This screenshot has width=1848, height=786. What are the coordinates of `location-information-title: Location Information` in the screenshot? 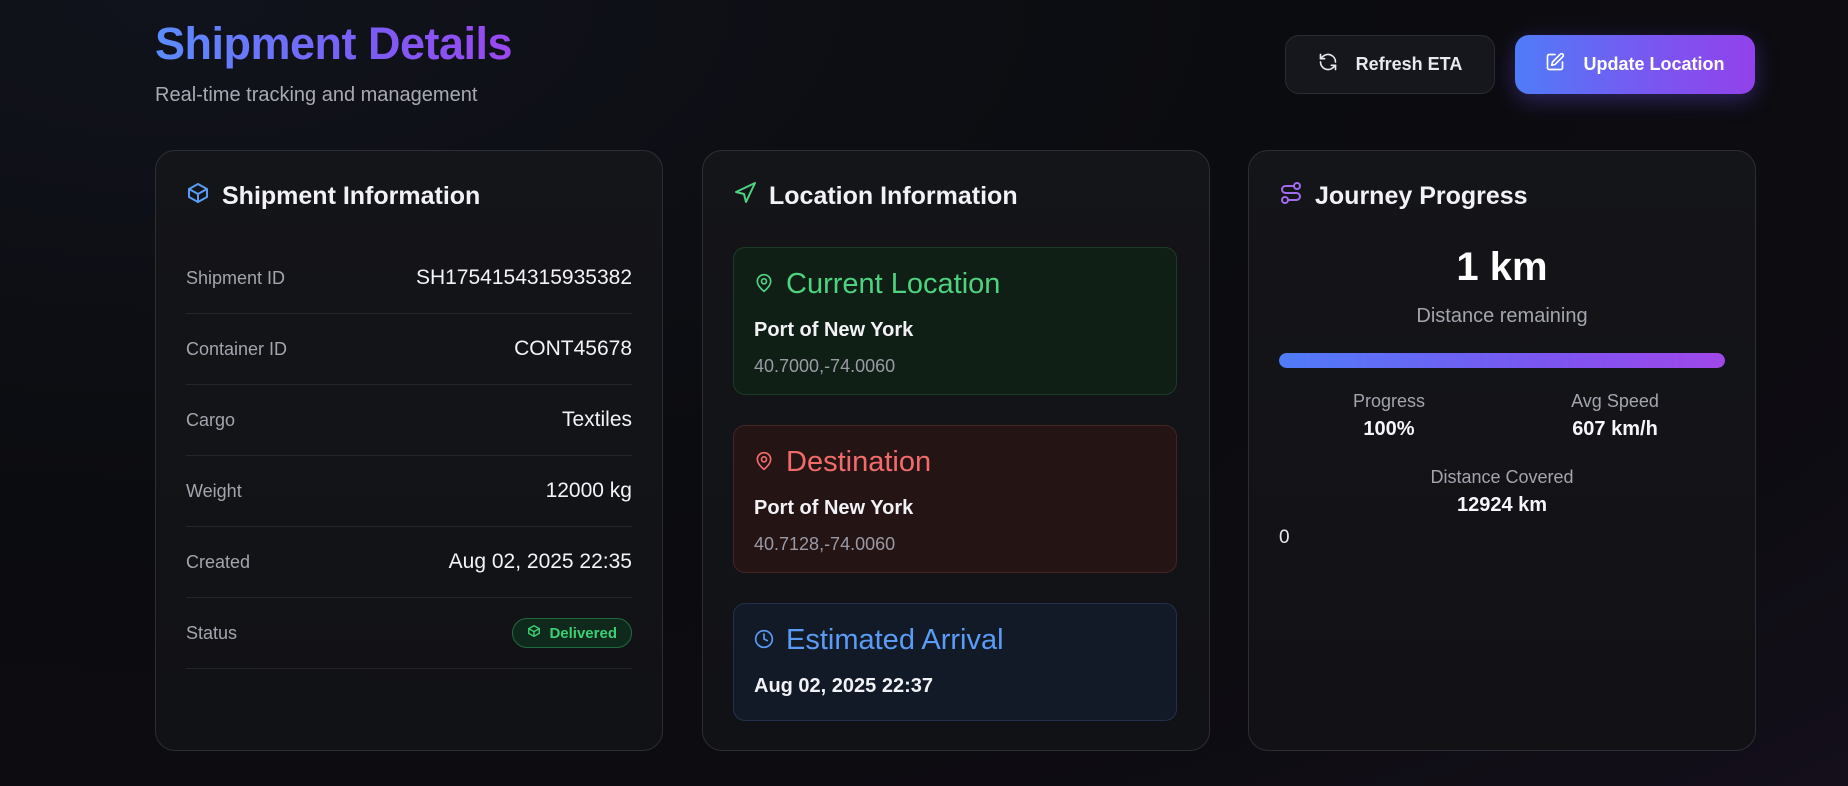 It's located at (893, 196).